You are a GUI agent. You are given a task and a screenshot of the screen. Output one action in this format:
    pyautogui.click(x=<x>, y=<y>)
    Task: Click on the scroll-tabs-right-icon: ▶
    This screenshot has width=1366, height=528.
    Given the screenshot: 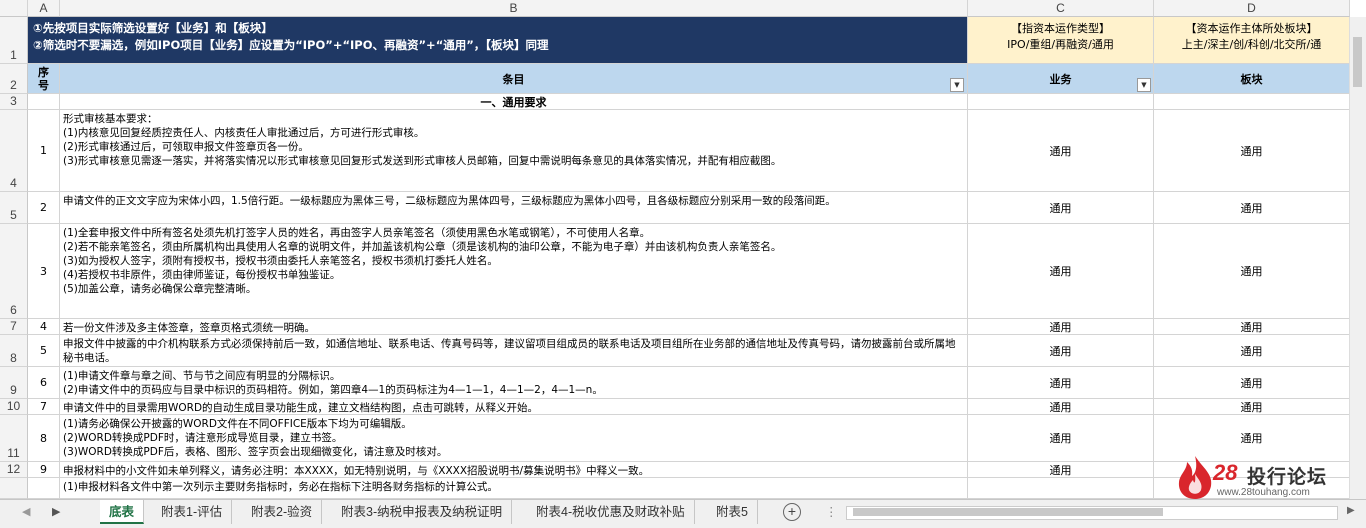 What is the action you would take?
    pyautogui.click(x=56, y=511)
    